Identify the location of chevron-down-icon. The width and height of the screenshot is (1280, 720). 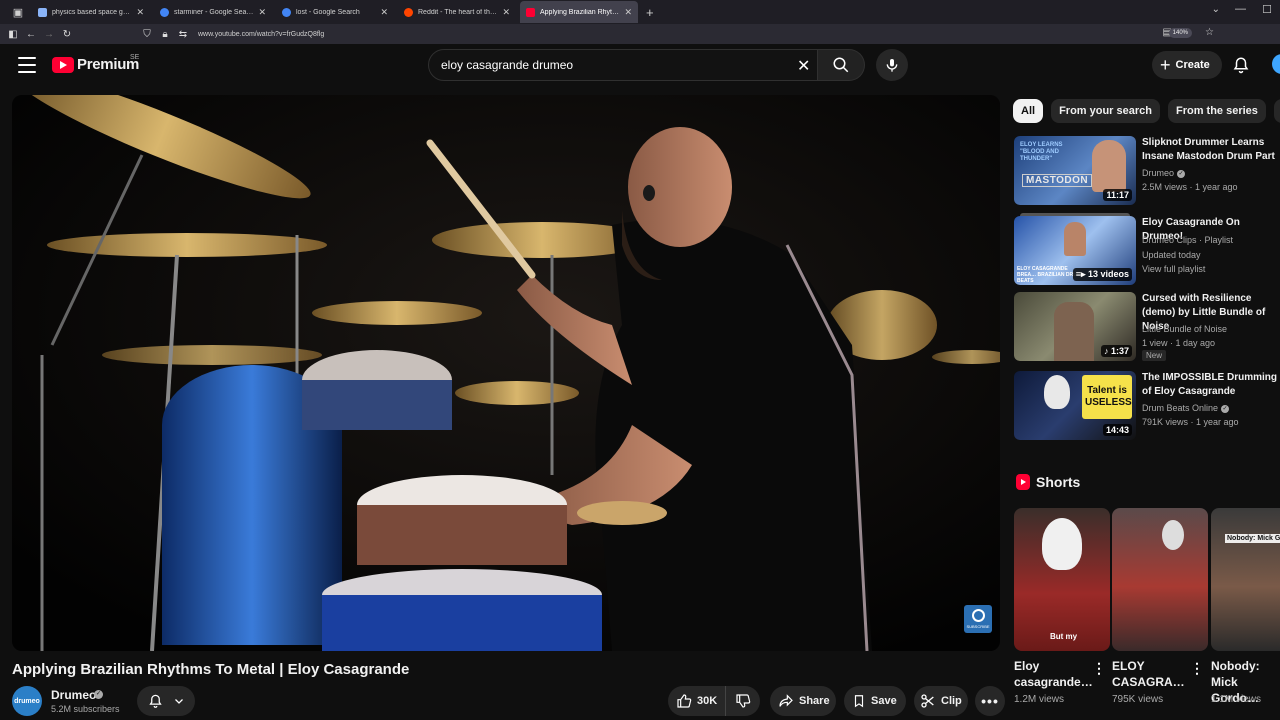
(178, 701).